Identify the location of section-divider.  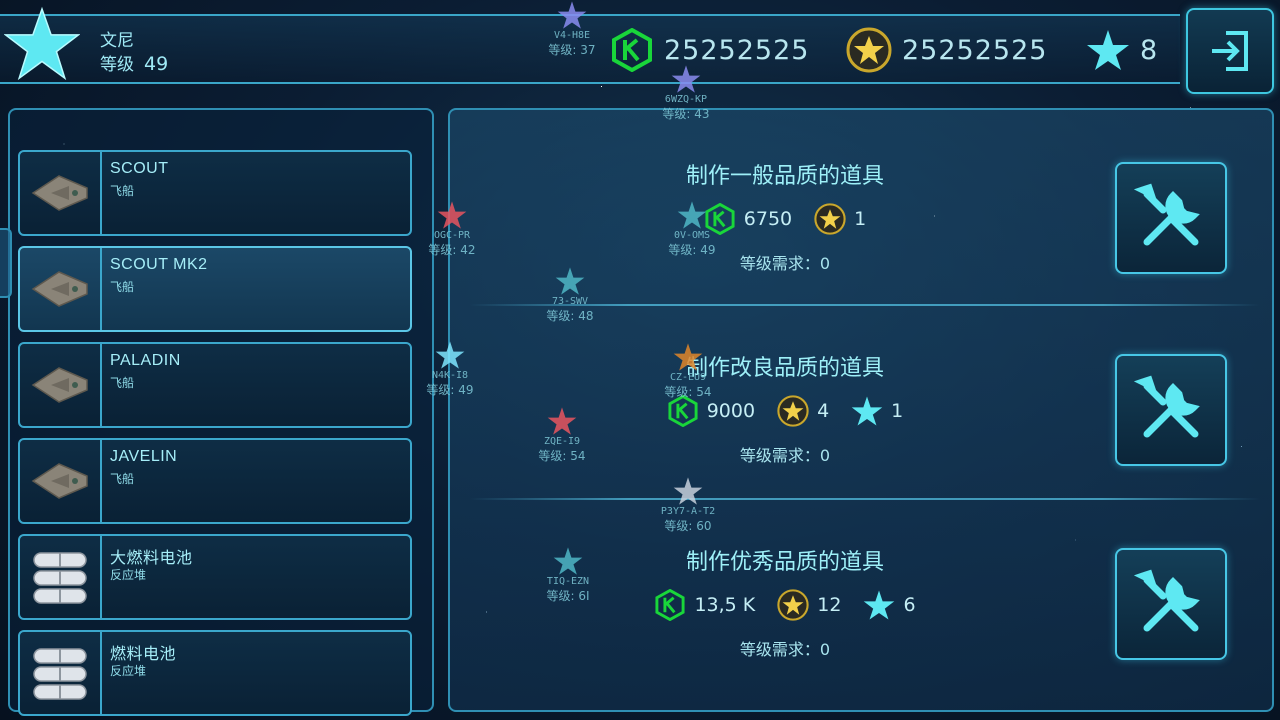
(865, 499).